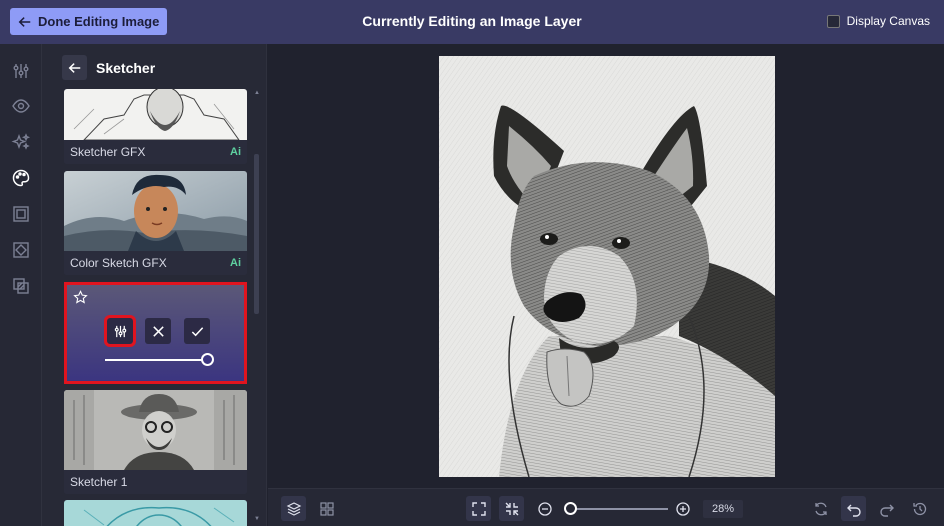  I want to click on undo-button, so click(853, 508).